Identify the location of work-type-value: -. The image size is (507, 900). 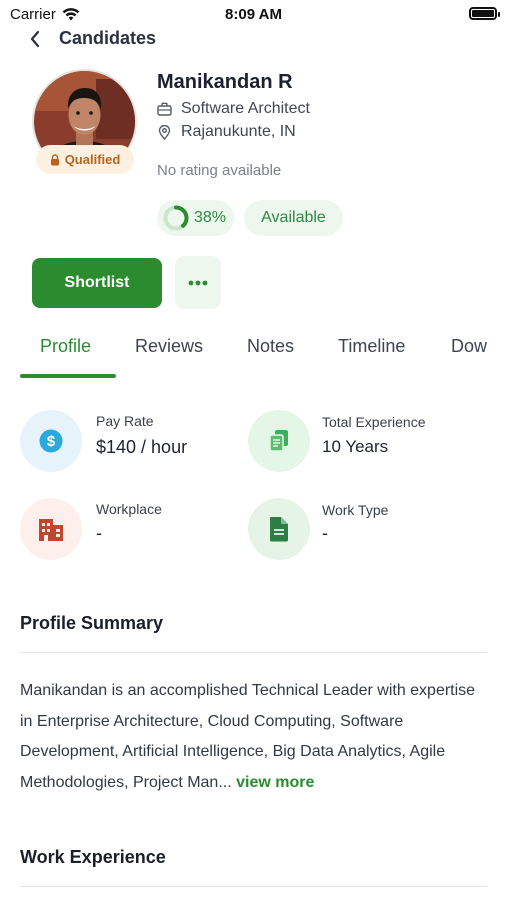
(325, 533).